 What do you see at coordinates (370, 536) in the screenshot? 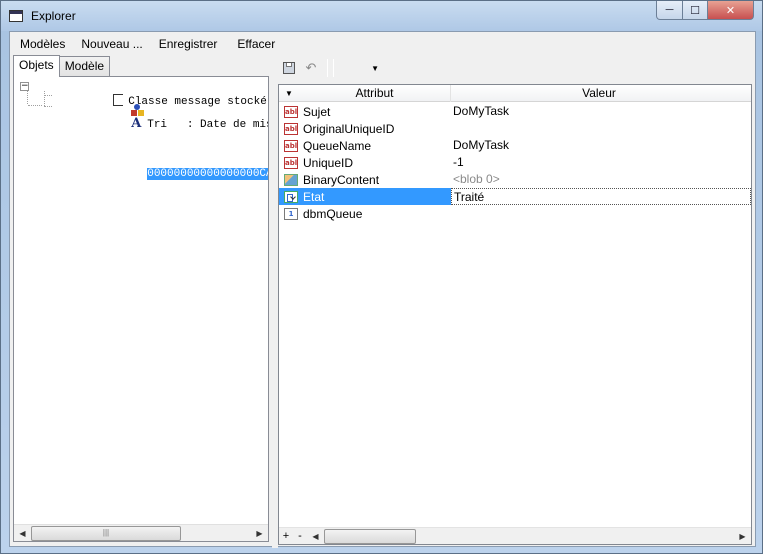
I see `scroll-thumb` at bounding box center [370, 536].